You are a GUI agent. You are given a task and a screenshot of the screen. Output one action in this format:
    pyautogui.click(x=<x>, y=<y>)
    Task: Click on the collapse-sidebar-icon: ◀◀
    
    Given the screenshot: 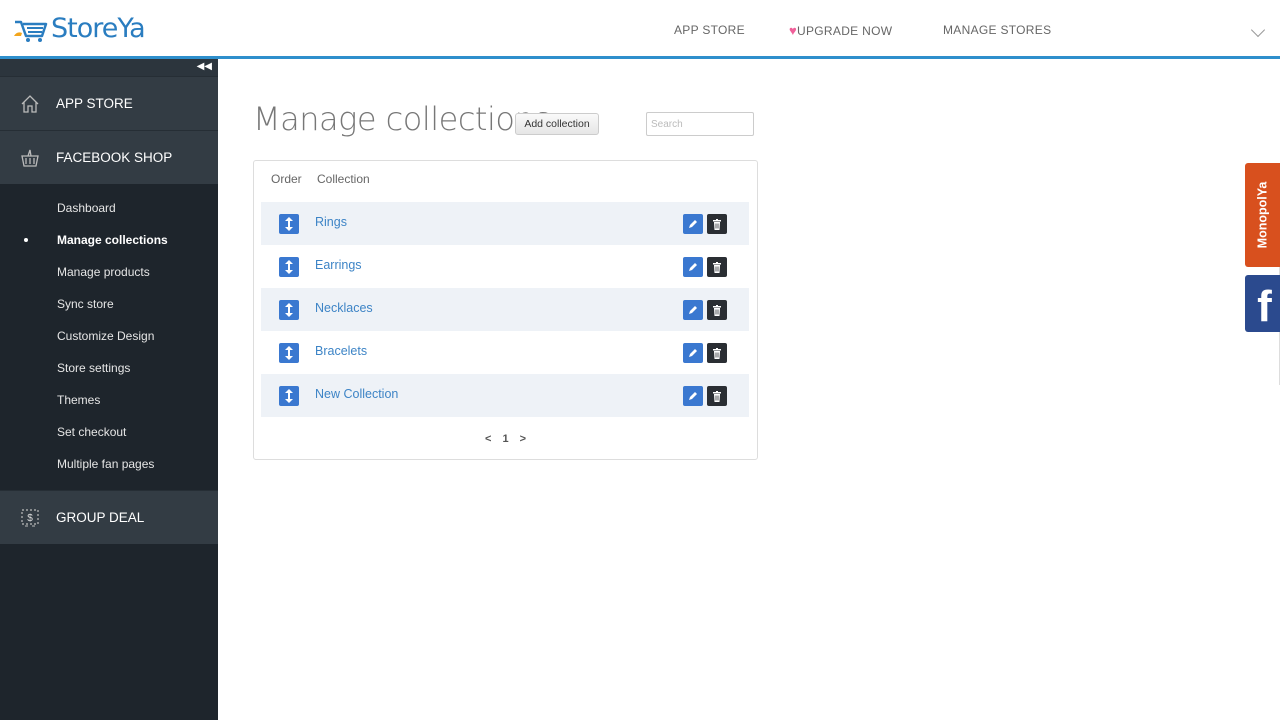 What is the action you would take?
    pyautogui.click(x=204, y=66)
    